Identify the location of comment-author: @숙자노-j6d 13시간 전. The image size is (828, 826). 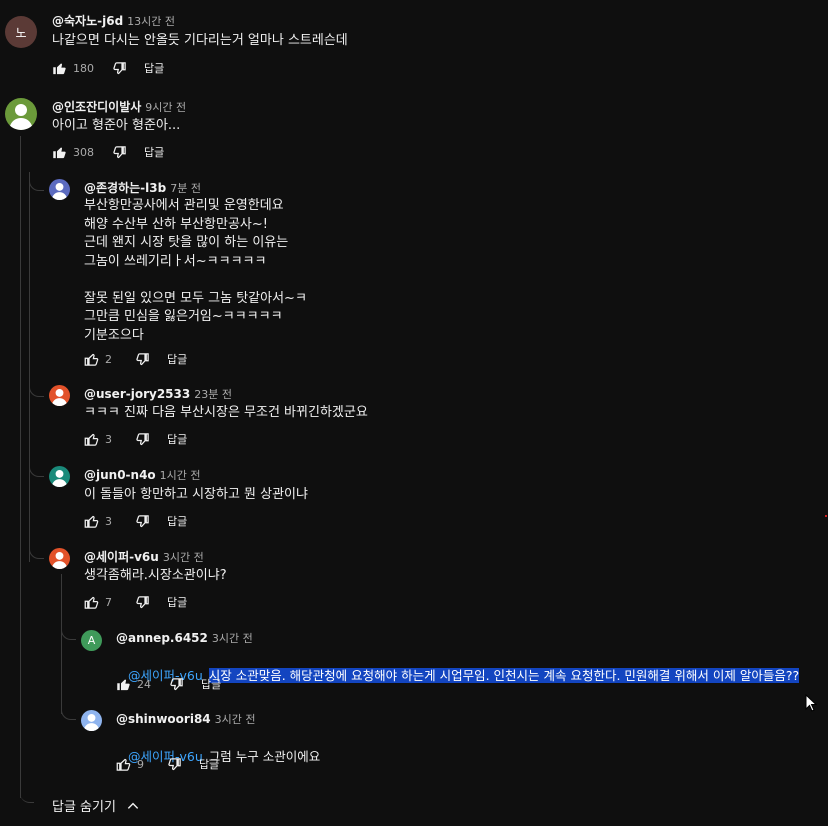
(113, 20).